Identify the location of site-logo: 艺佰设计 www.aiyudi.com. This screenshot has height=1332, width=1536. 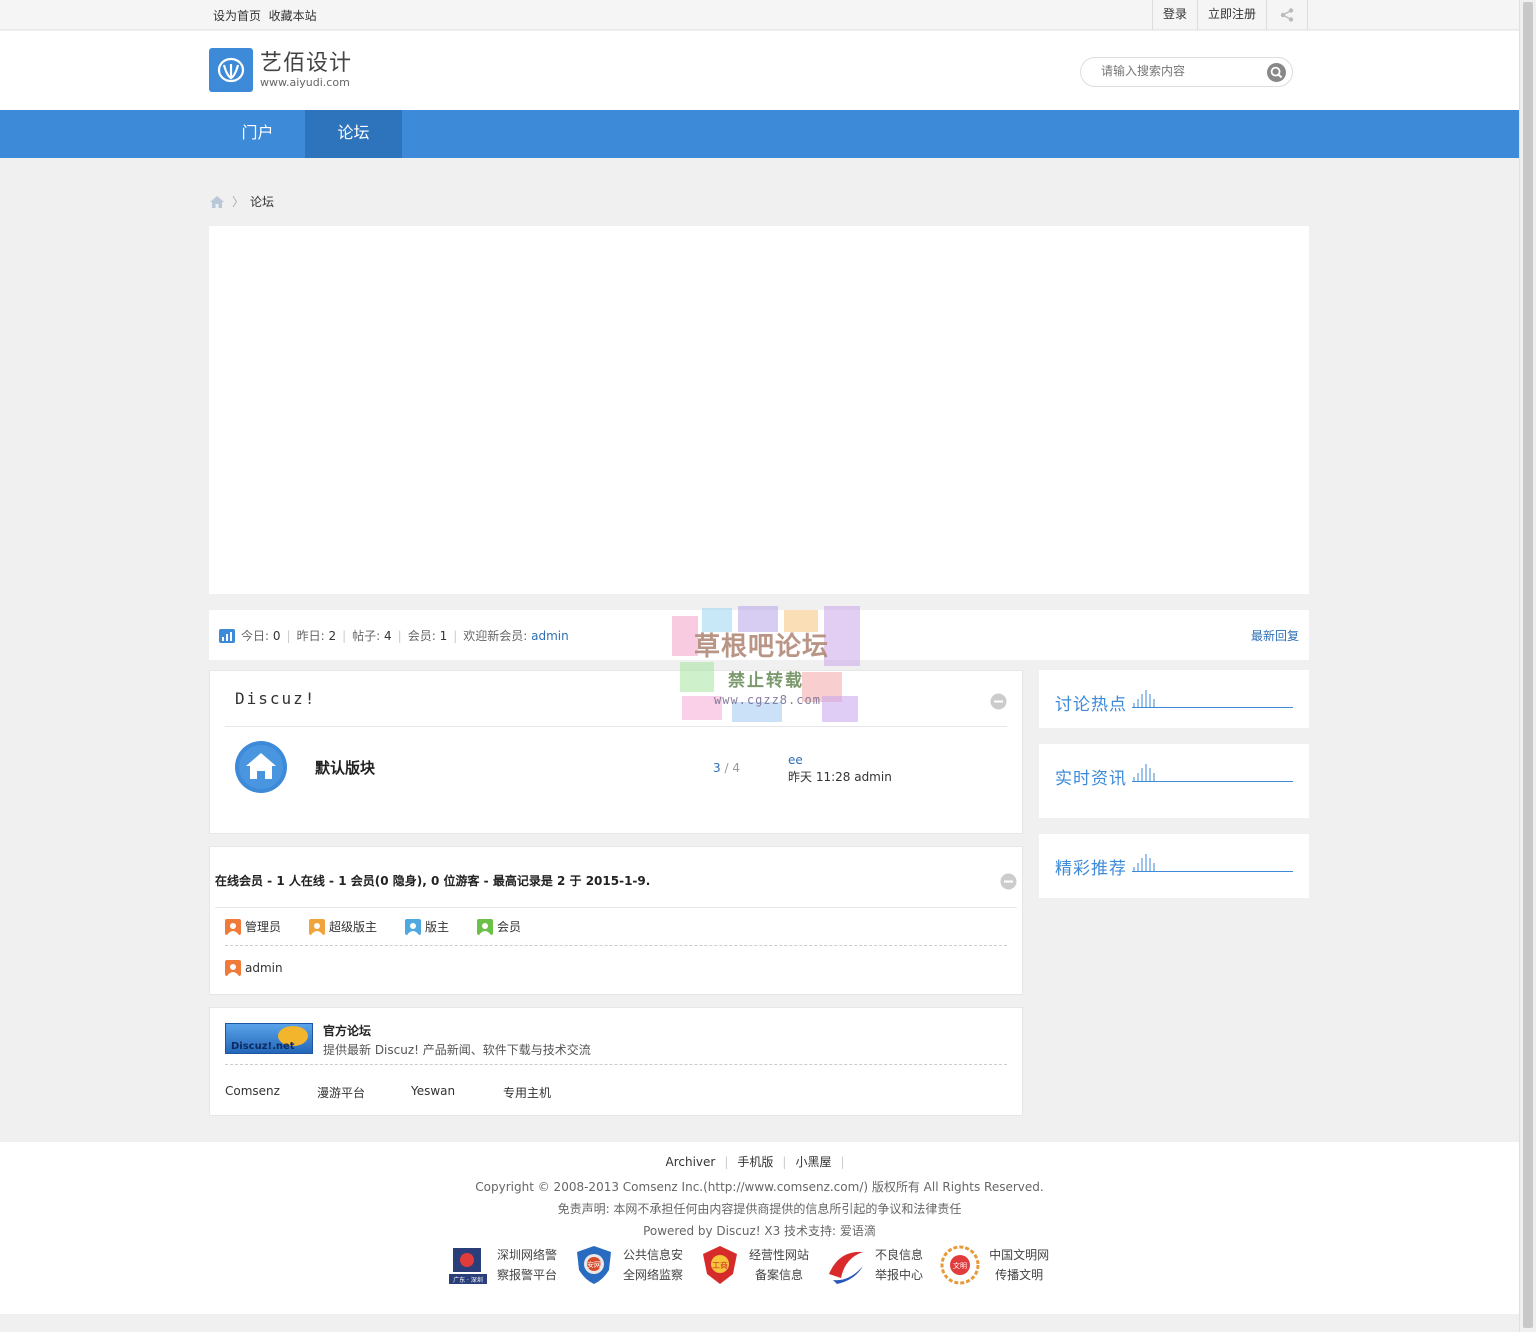
(280, 70).